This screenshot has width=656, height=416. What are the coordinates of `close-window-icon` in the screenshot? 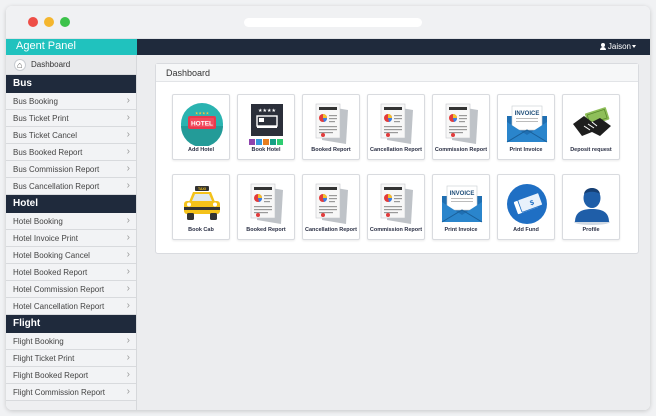 It's located at (33, 22).